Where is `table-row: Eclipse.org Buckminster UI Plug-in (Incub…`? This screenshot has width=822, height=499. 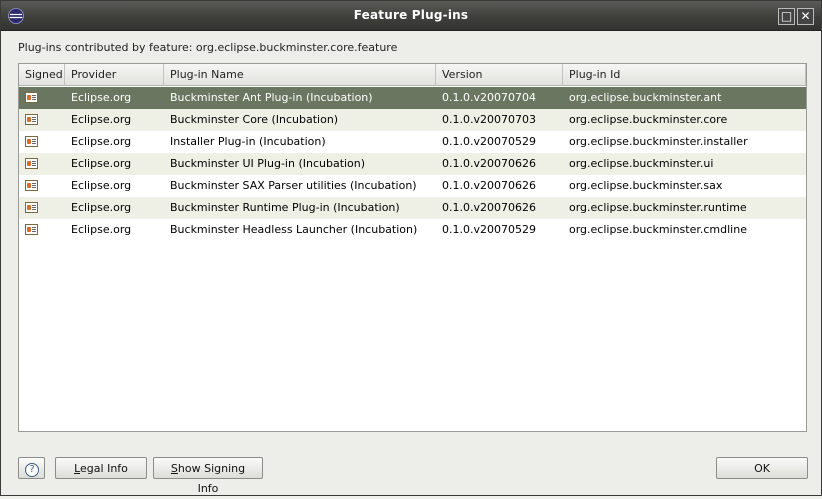
table-row: Eclipse.org Buckminster UI Plug-in (Incub… is located at coordinates (412, 164).